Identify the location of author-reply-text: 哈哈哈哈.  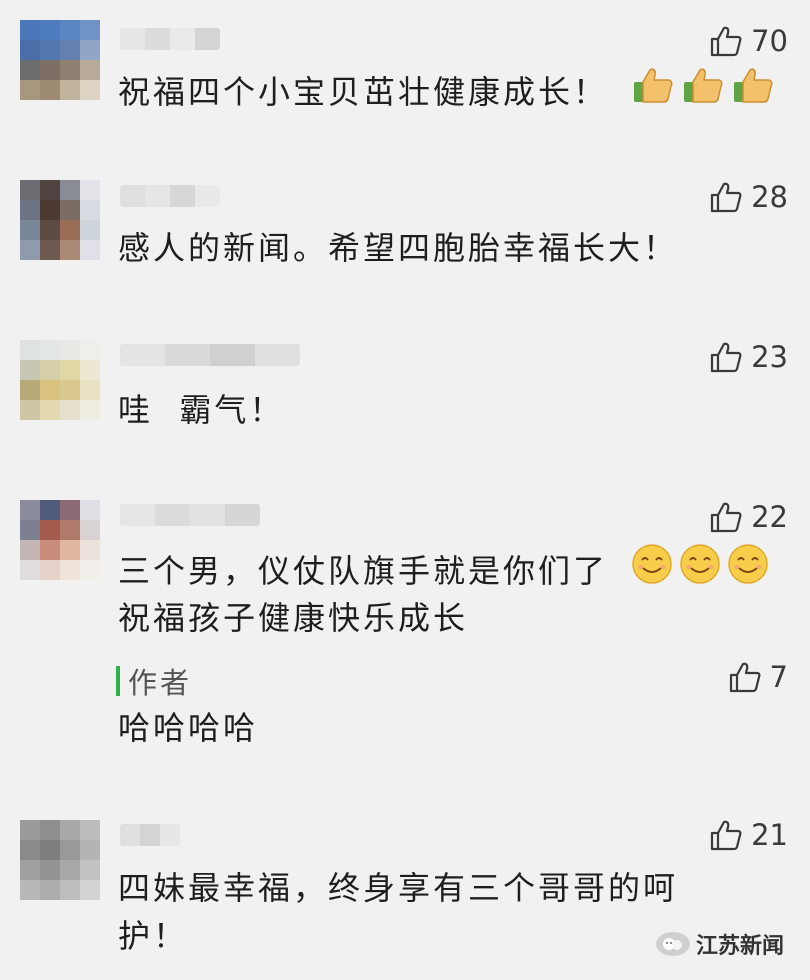
(188, 728).